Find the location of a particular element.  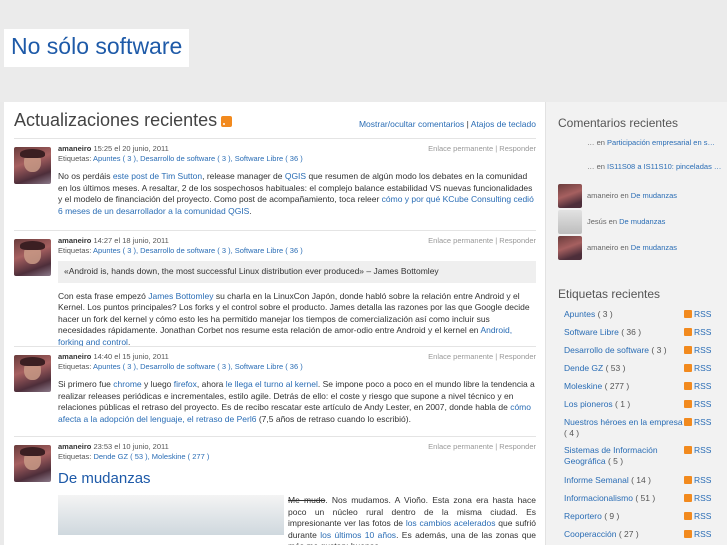

post-text: No os perdáis is located at coordinates (85, 176).